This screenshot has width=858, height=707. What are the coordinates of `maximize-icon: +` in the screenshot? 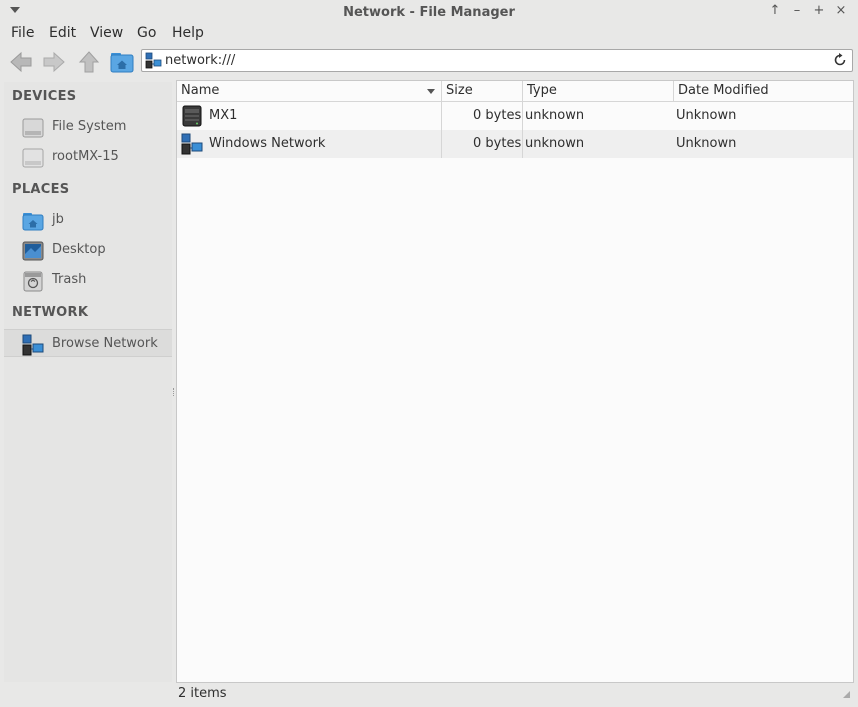 It's located at (819, 11).